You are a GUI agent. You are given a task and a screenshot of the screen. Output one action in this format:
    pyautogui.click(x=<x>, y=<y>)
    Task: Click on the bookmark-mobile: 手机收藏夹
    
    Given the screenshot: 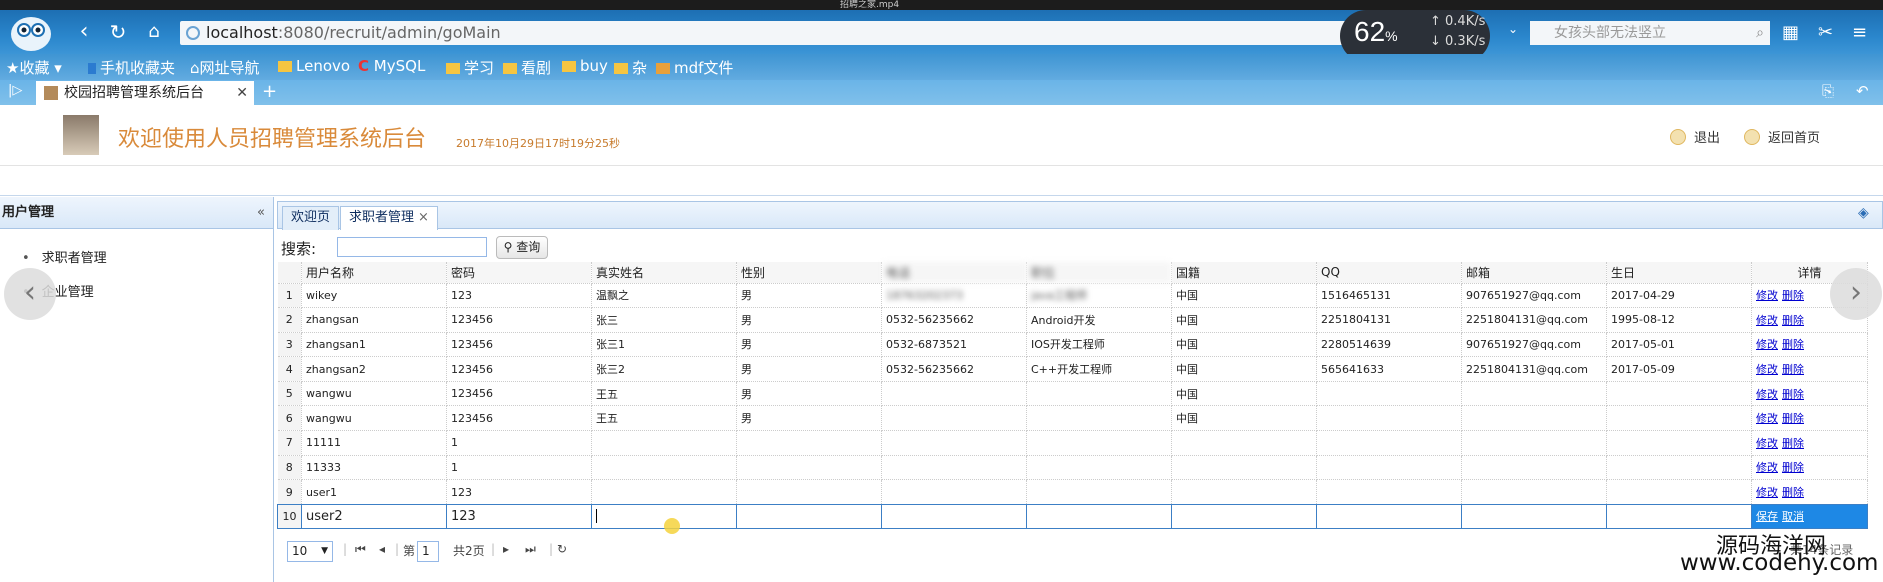 What is the action you would take?
    pyautogui.click(x=131, y=67)
    